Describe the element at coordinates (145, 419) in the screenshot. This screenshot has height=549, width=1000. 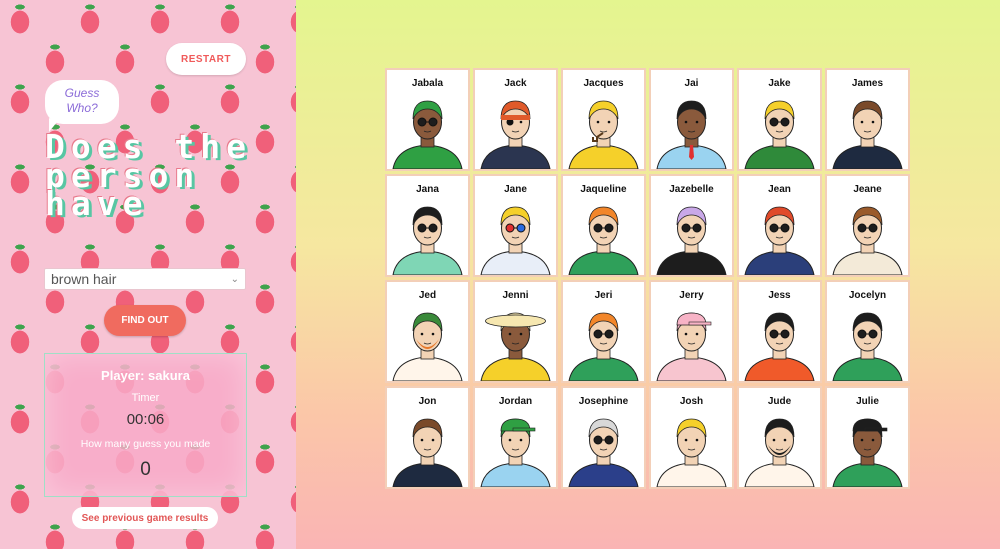
I see `timer-value: 00:06` at that location.